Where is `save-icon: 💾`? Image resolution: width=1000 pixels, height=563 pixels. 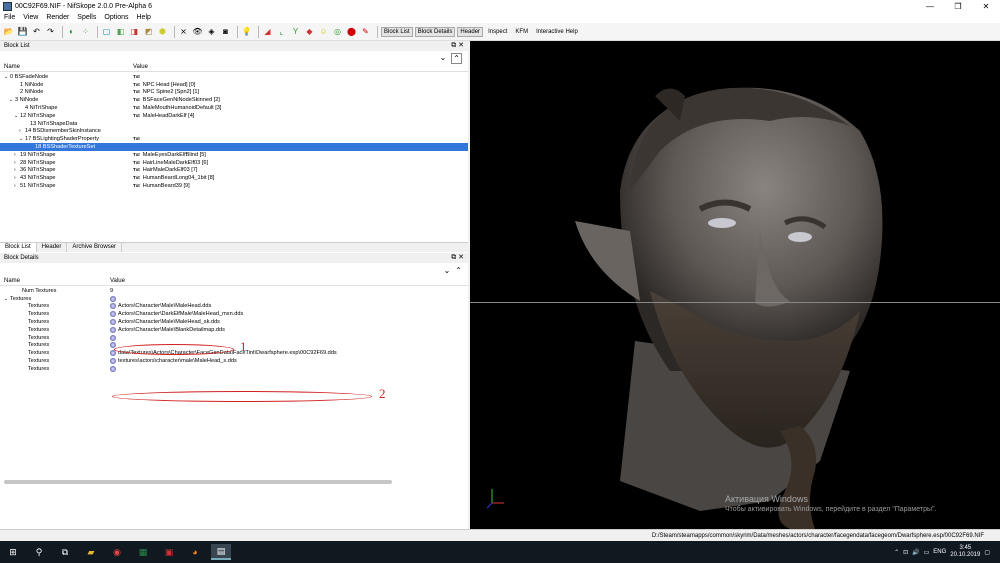 save-icon: 💾 is located at coordinates (22, 31).